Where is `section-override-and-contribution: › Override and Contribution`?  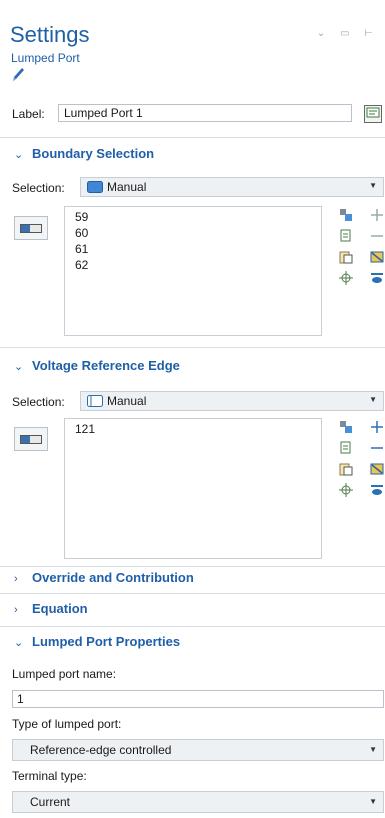
section-override-and-contribution: › Override and Contribution is located at coordinates (104, 577).